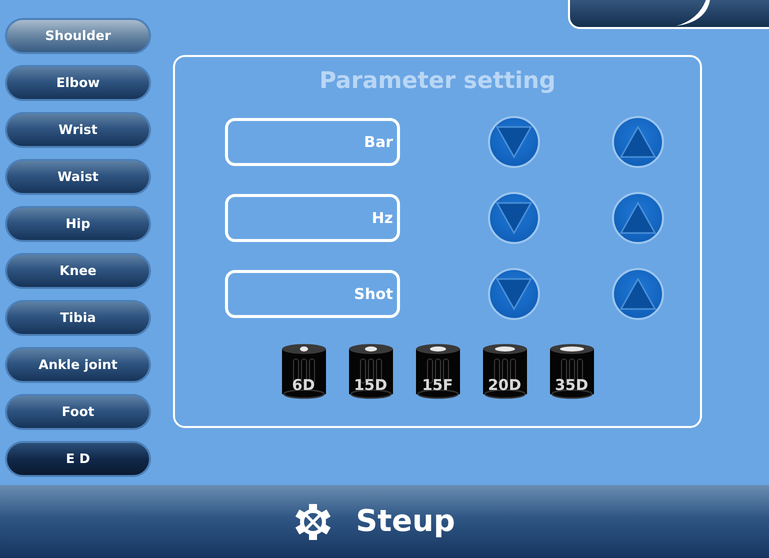 The width and height of the screenshot is (769, 558). What do you see at coordinates (78, 130) in the screenshot?
I see `sidebar-button: Wrist` at bounding box center [78, 130].